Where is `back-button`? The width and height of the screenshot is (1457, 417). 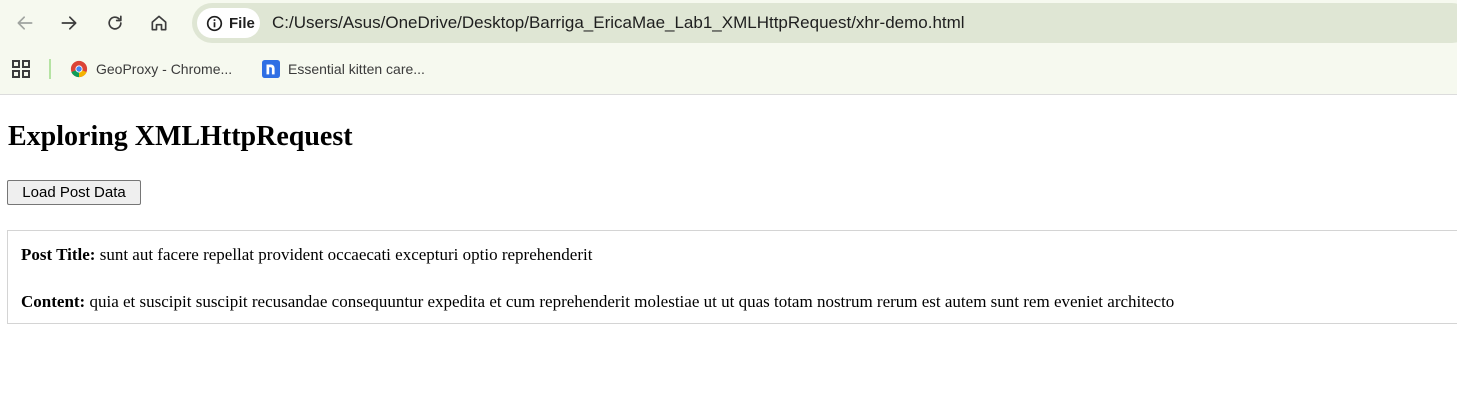
back-button is located at coordinates (25, 23).